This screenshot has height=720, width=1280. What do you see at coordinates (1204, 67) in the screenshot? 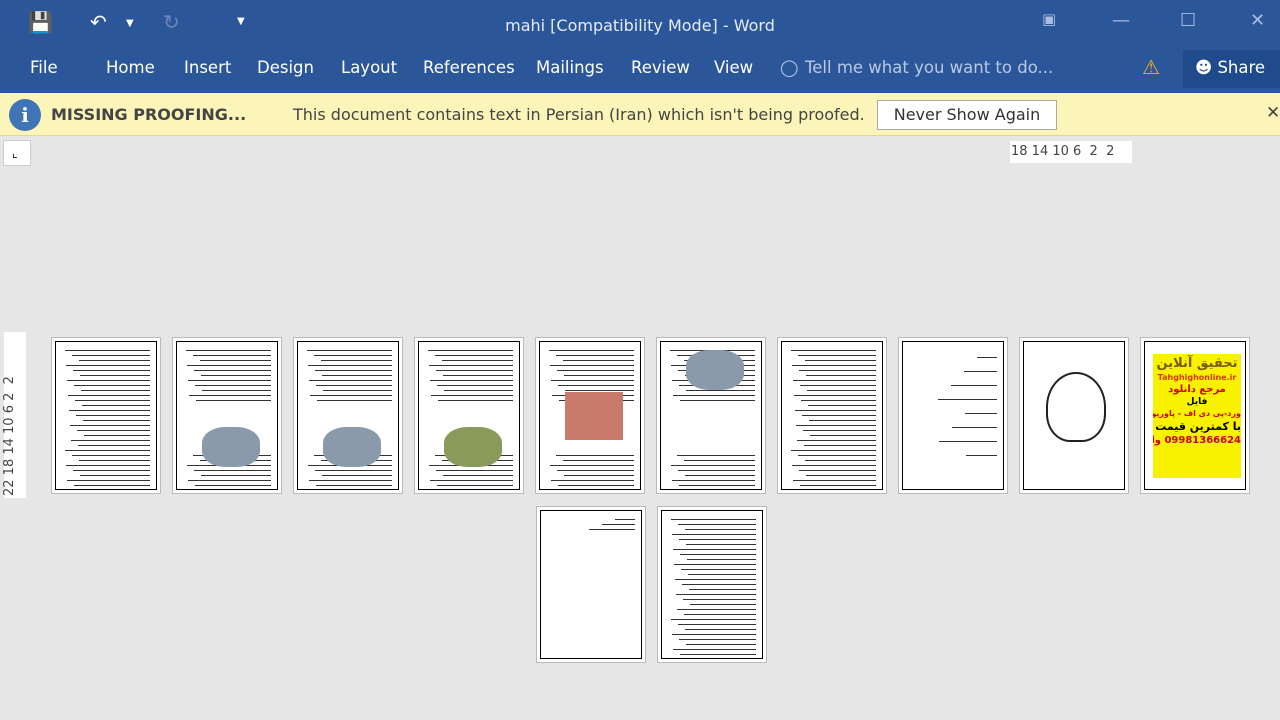
I see `person-icon: ☻` at bounding box center [1204, 67].